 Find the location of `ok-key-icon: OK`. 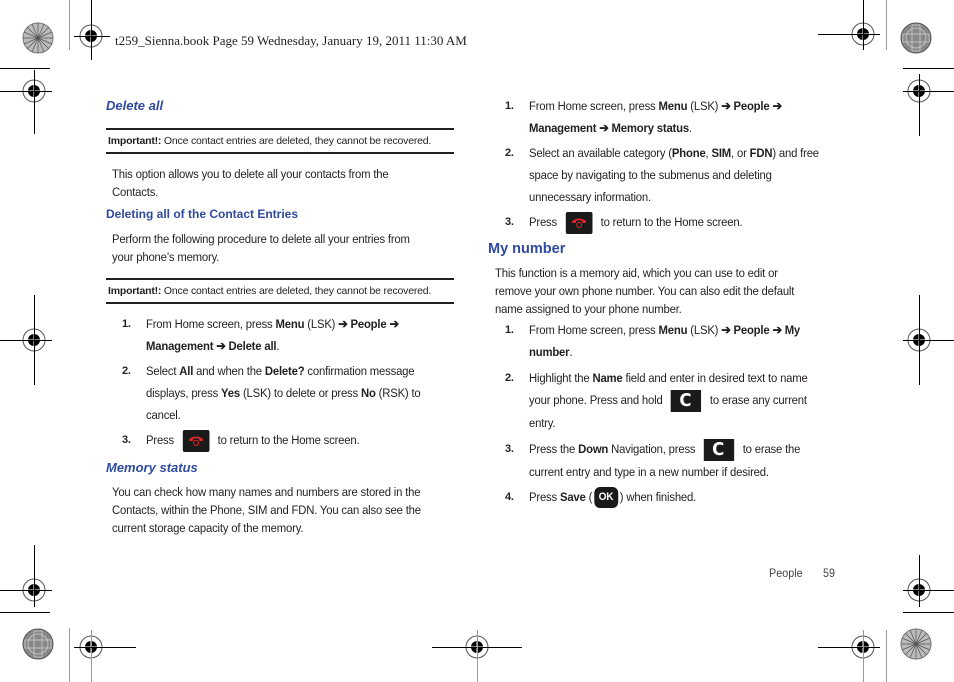

ok-key-icon: OK is located at coordinates (606, 497).